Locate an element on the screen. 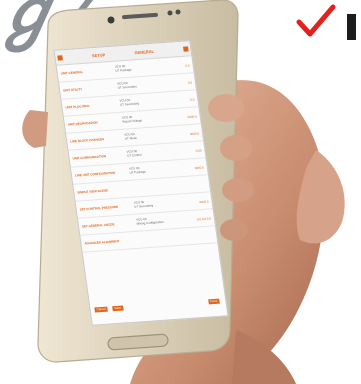 This screenshot has height=384, width=361. row-label: LINE UNIT CONFIGURATION is located at coordinates (95, 174).